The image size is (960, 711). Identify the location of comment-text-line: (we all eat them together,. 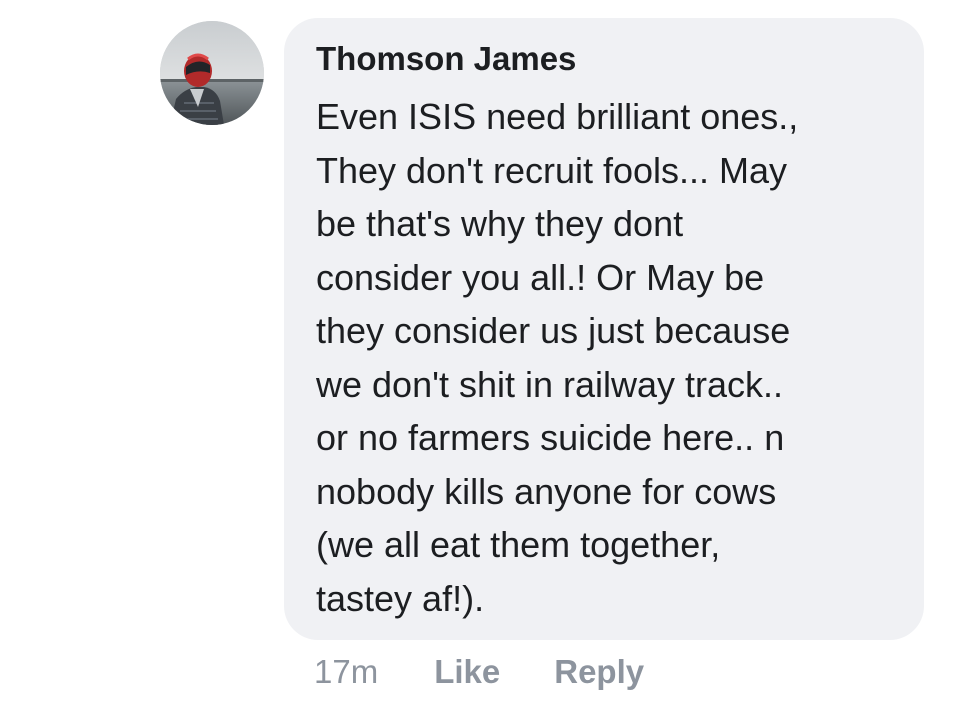
(518, 544).